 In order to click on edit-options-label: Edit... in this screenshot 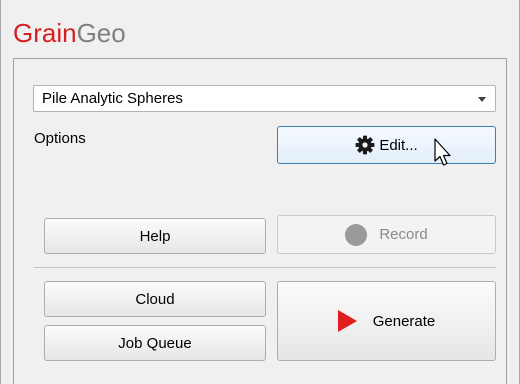, I will do `click(398, 145)`.